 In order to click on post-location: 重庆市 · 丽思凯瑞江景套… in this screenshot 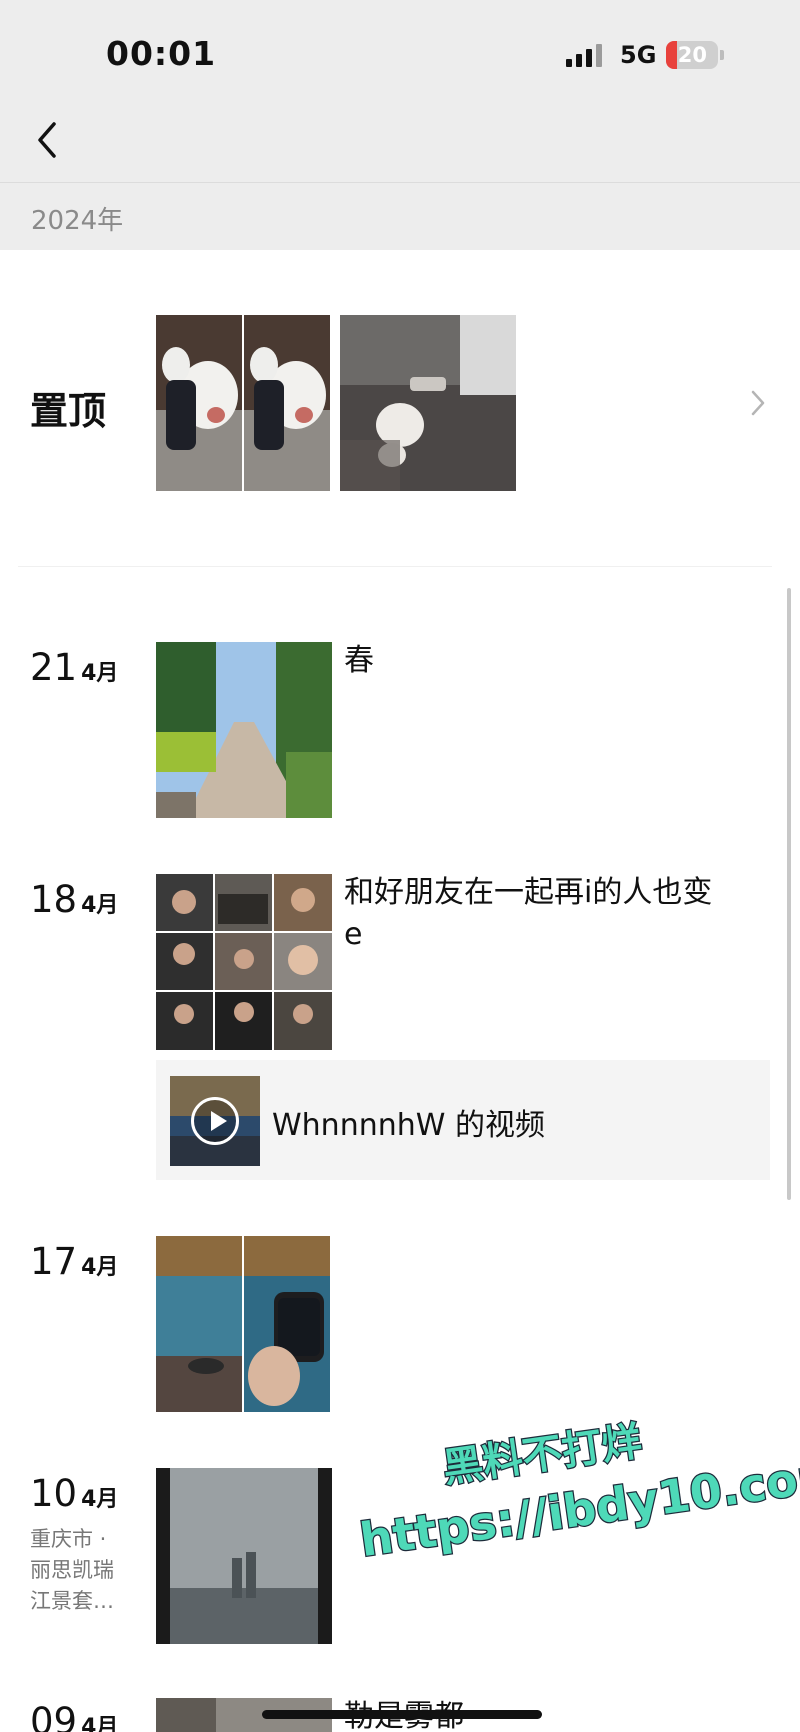, I will do `click(72, 1570)`.